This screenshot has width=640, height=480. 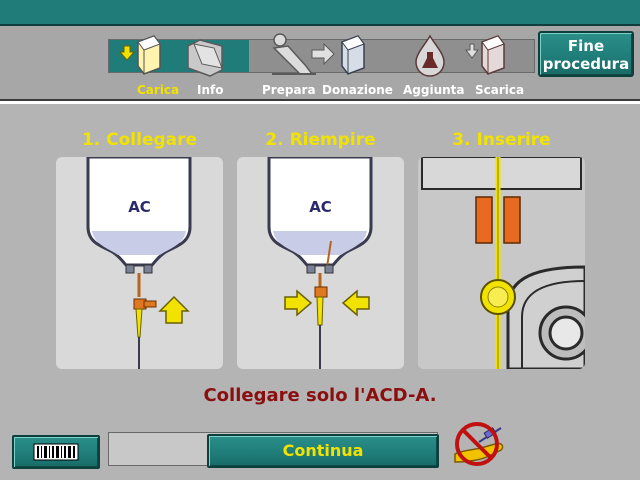 What do you see at coordinates (500, 90) in the screenshot?
I see `step-label-scarica: Scarica` at bounding box center [500, 90].